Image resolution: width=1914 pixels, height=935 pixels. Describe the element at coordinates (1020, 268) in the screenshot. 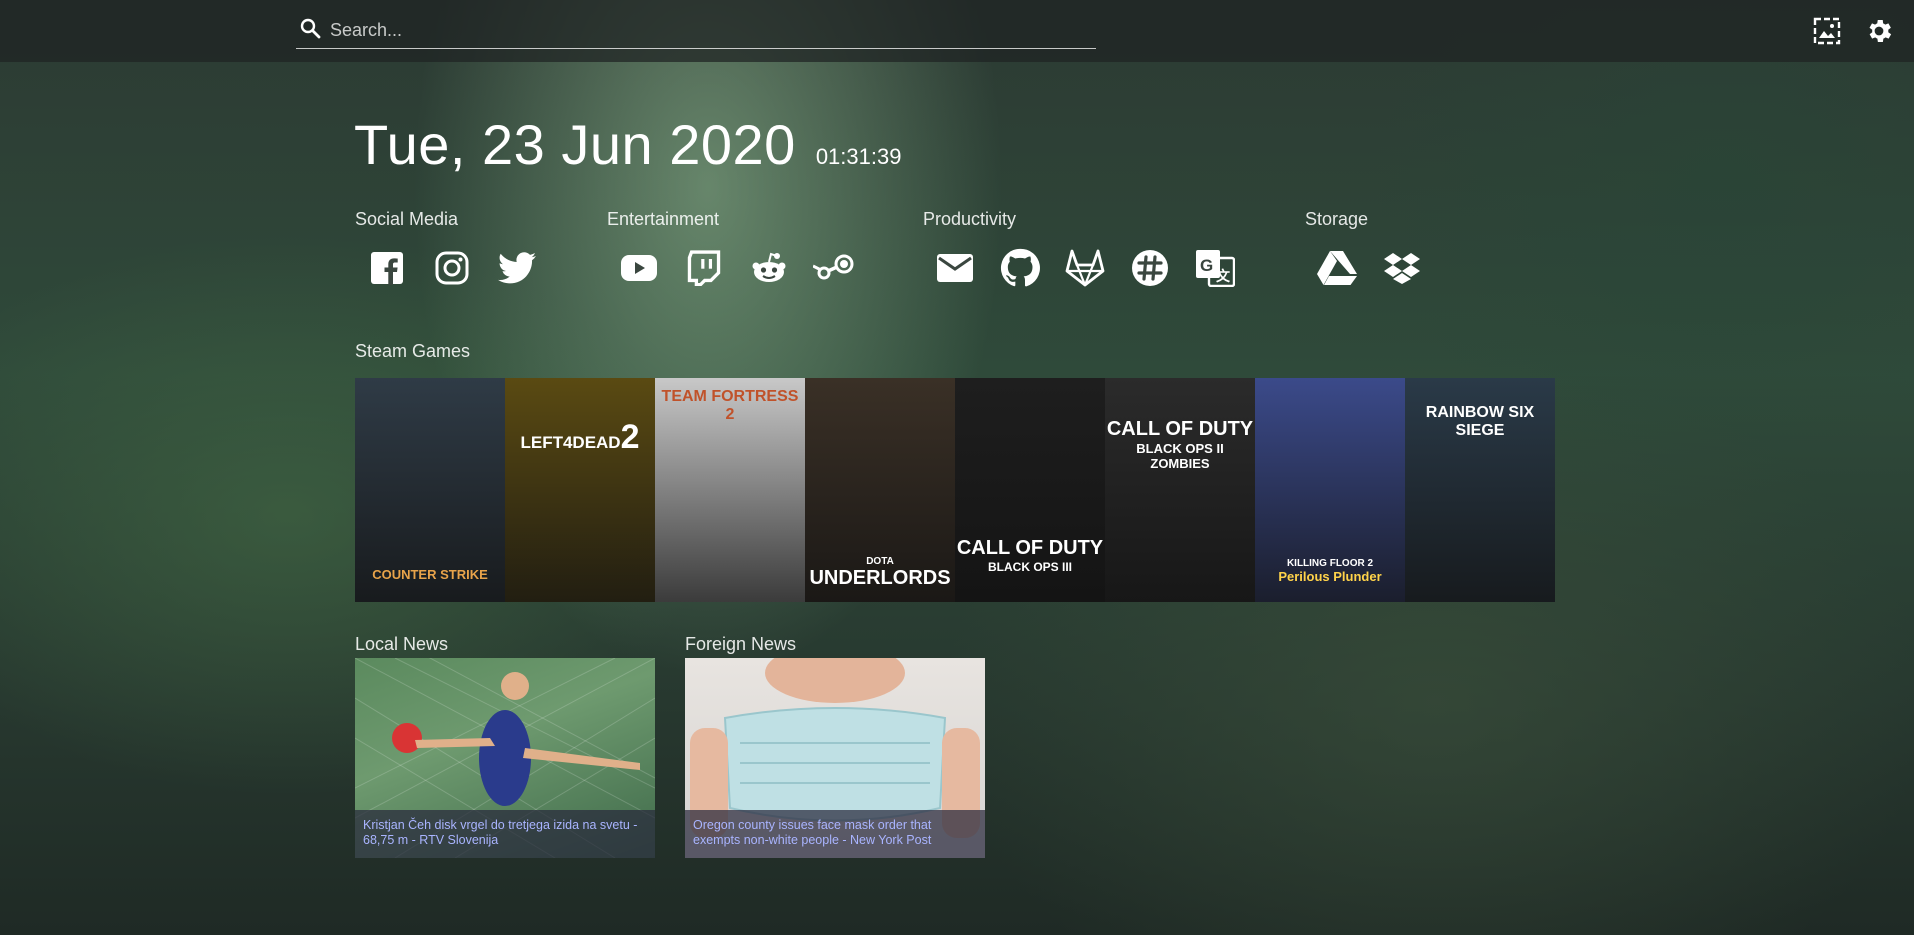

I see `github-icon` at that location.